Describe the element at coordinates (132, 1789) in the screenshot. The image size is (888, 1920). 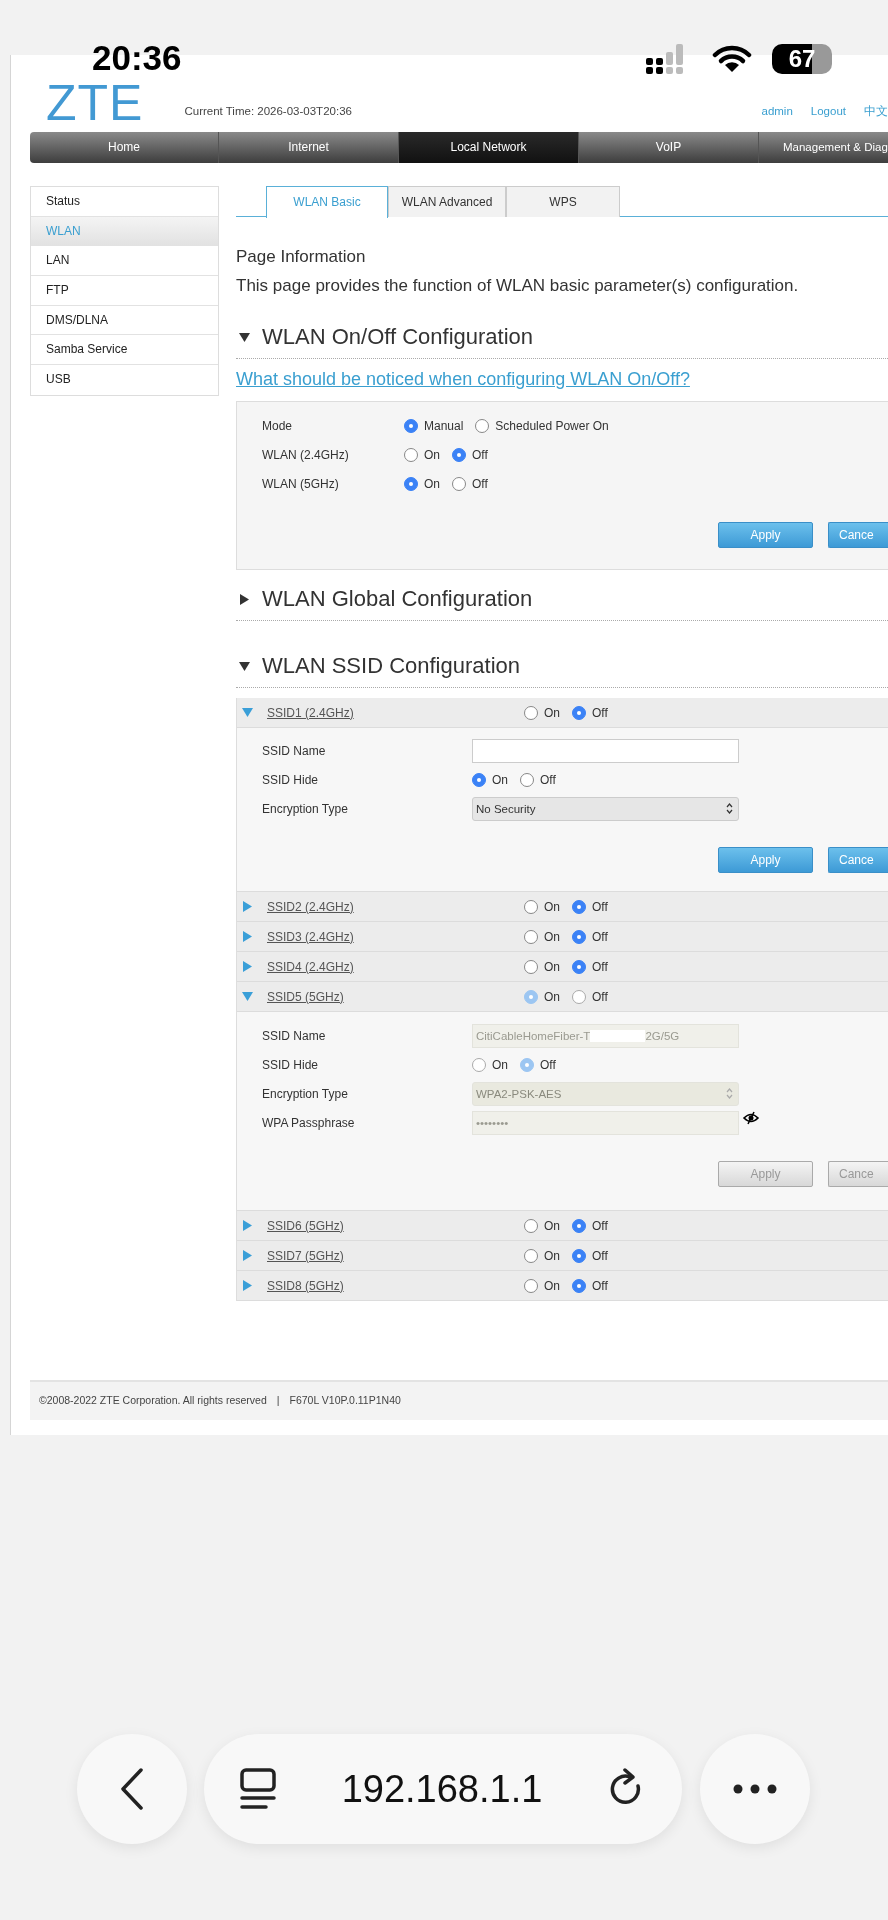
I see `back-icon` at that location.